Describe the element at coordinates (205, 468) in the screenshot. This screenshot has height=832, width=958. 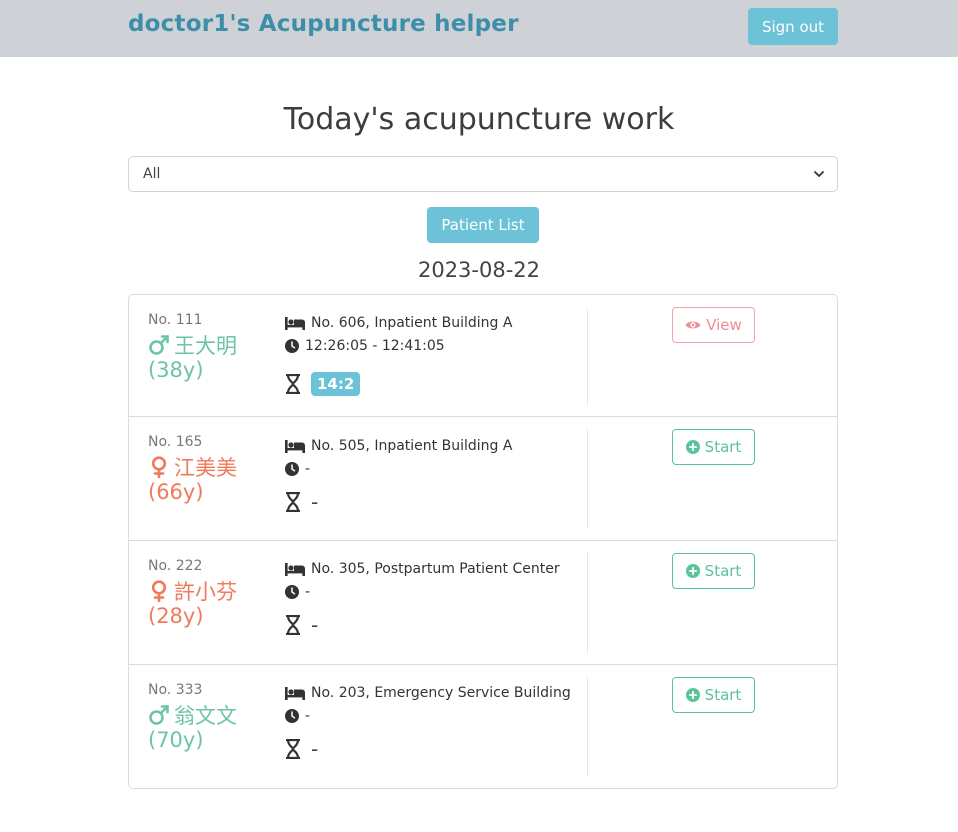
I see `patient-name-text: 江美美` at that location.